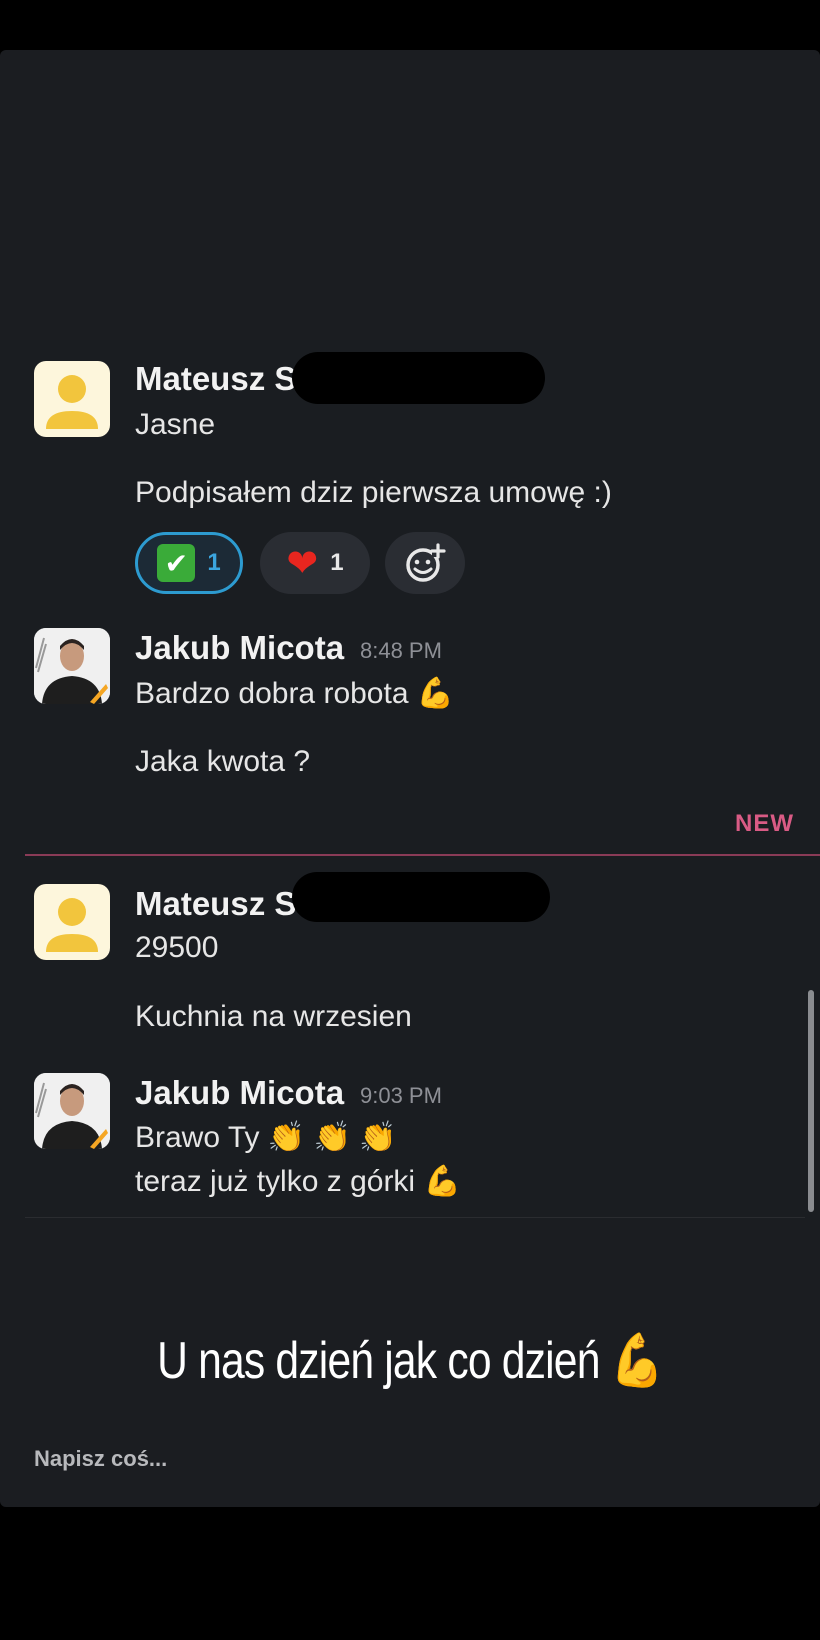  What do you see at coordinates (298, 1181) in the screenshot?
I see `message-text: teraz już tylko z górki 💪` at bounding box center [298, 1181].